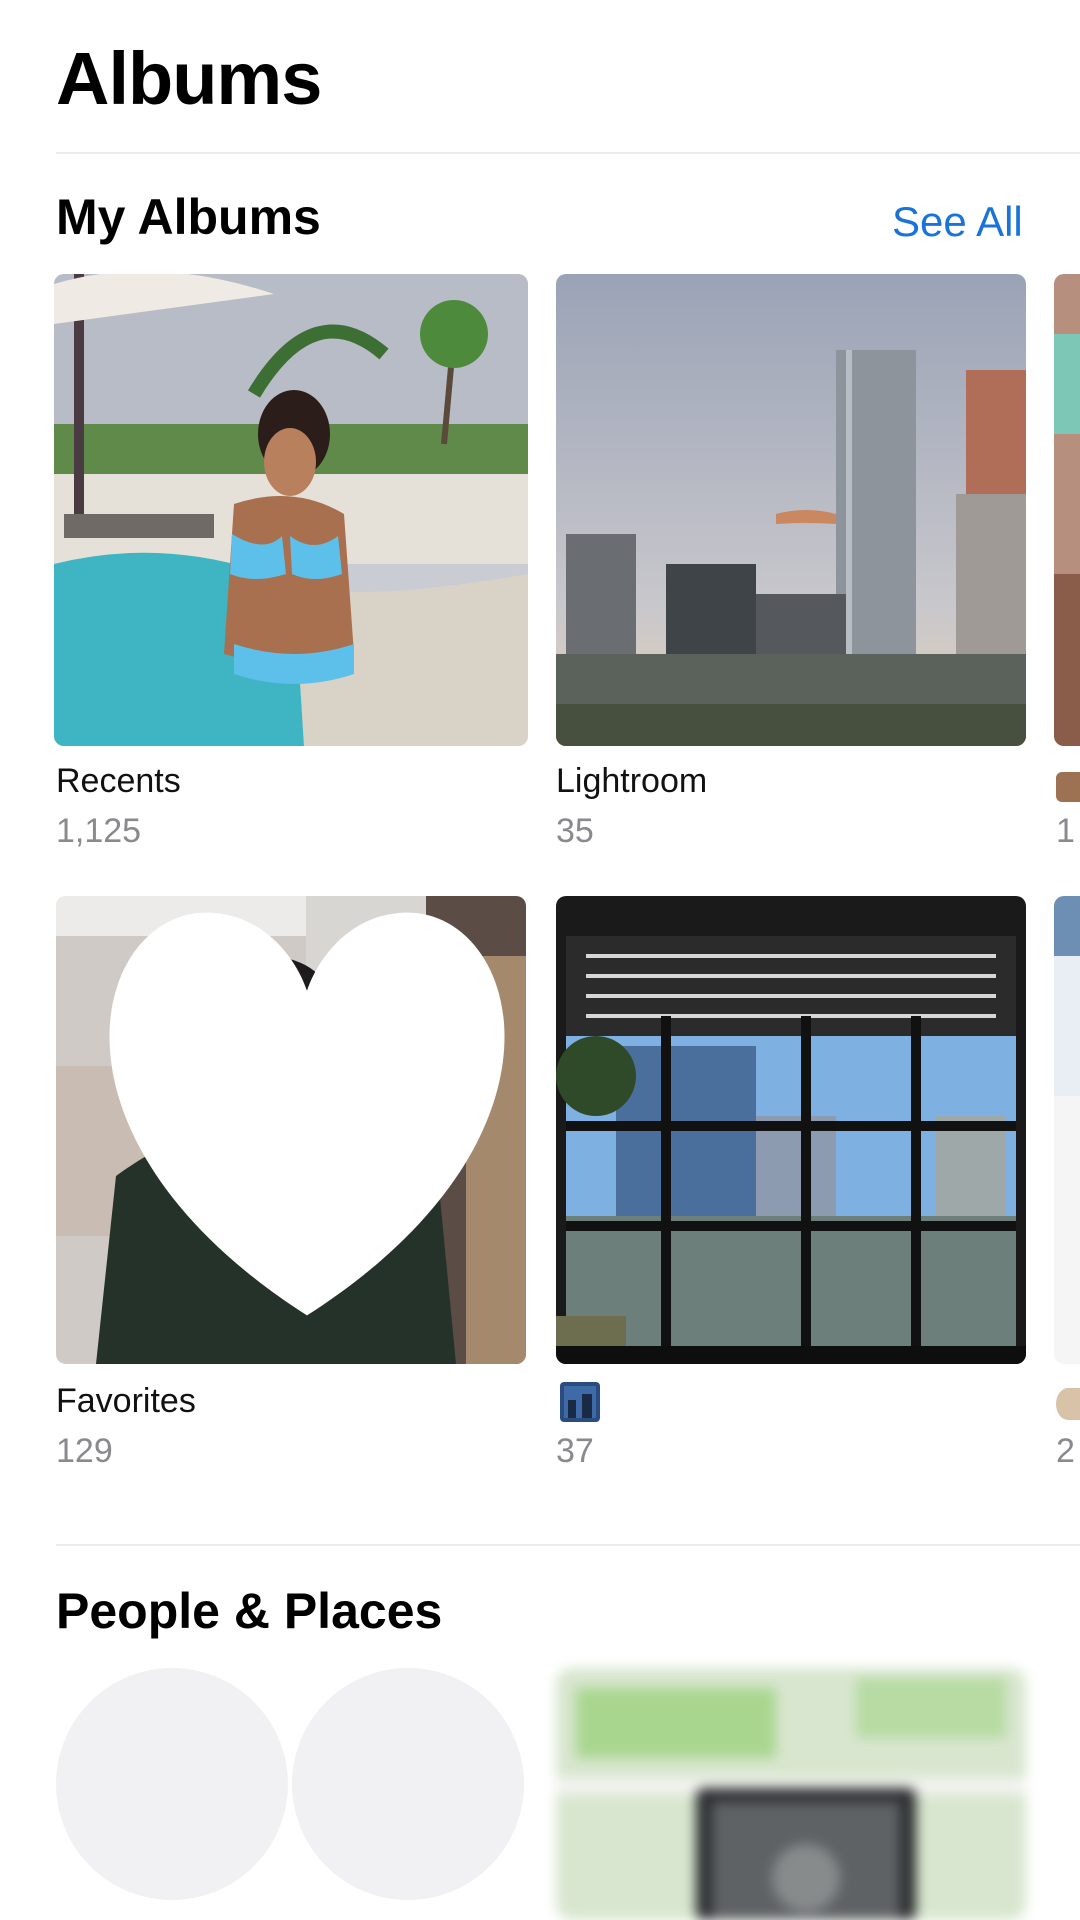 The image size is (1080, 1920). Describe the element at coordinates (568, 1545) in the screenshot. I see `section-divider` at that location.